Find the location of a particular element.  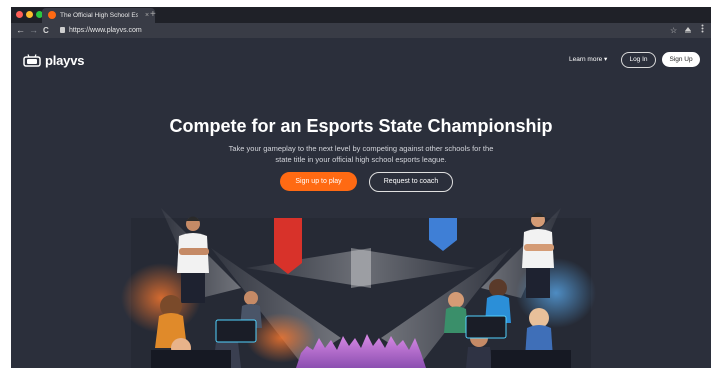

lock-icon is located at coordinates (62, 30).